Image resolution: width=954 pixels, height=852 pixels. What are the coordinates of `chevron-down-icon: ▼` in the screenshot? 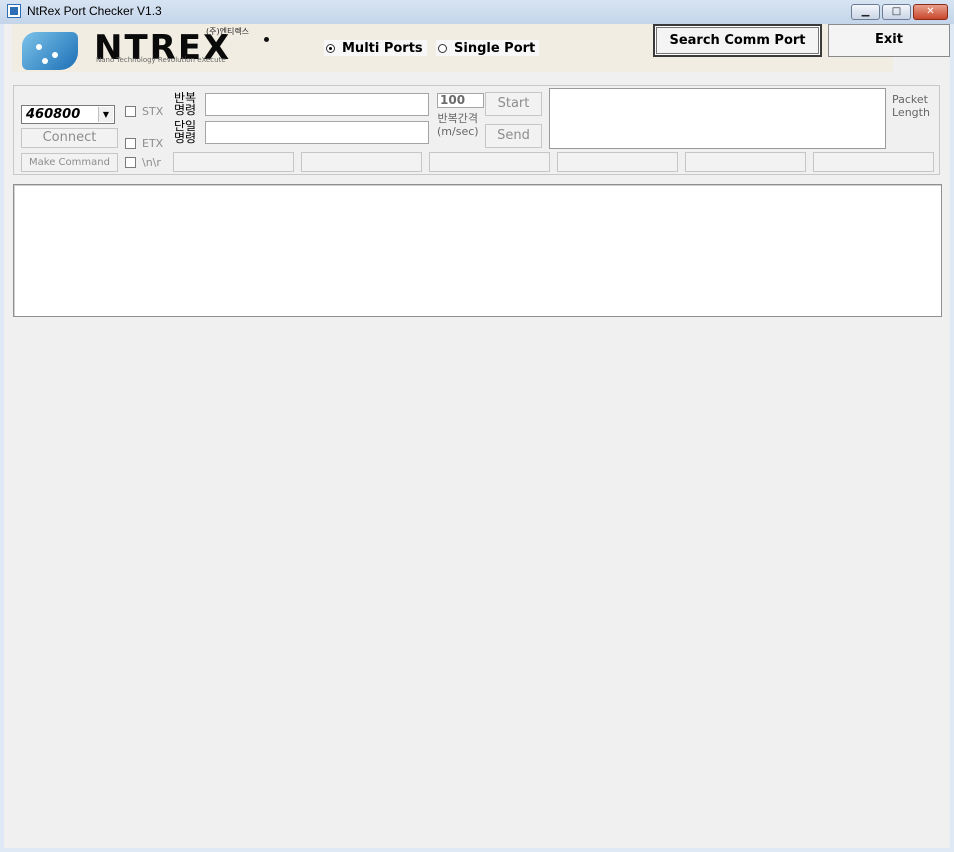 It's located at (105, 114).